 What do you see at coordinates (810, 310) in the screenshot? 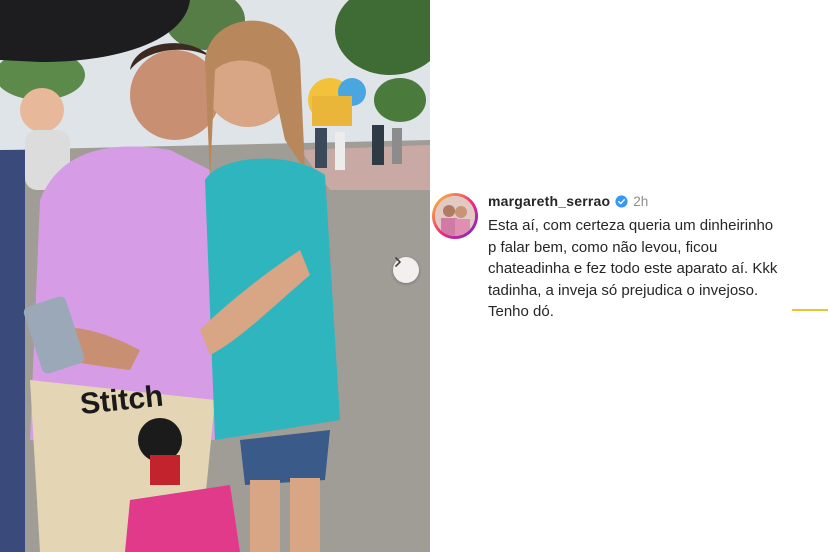
I see `accent-divider` at bounding box center [810, 310].